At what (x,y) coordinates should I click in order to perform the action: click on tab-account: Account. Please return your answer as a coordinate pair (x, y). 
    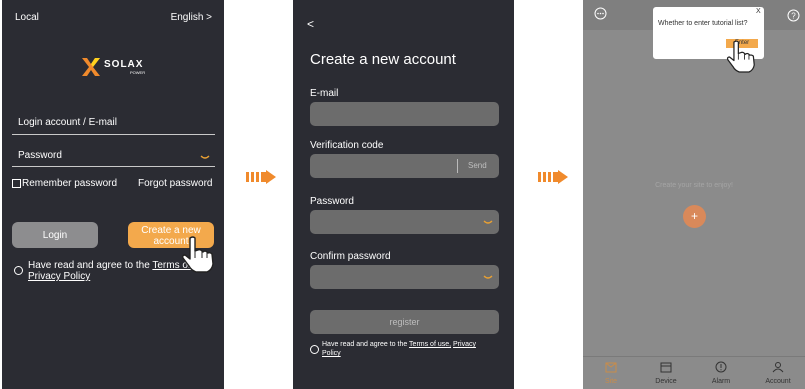
    Looking at the image, I should click on (778, 373).